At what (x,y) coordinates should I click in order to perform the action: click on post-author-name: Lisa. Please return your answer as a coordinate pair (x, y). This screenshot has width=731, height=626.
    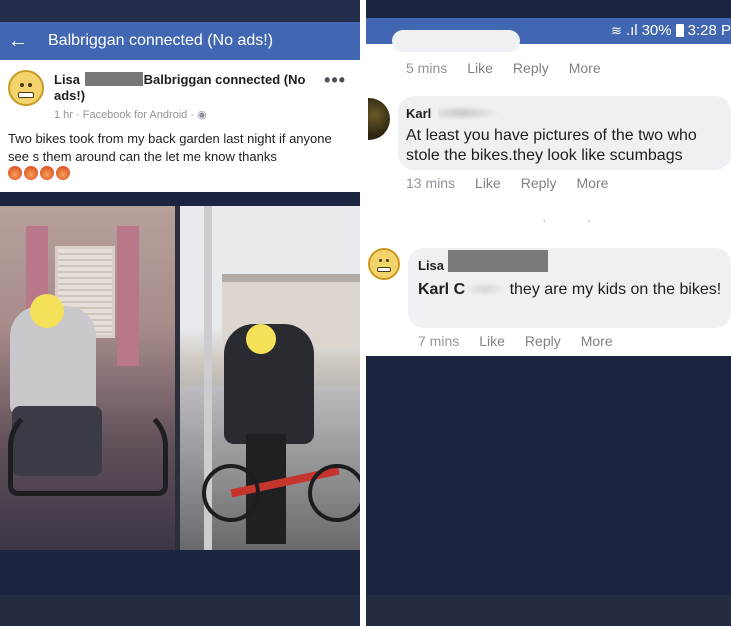
    Looking at the image, I should click on (67, 79).